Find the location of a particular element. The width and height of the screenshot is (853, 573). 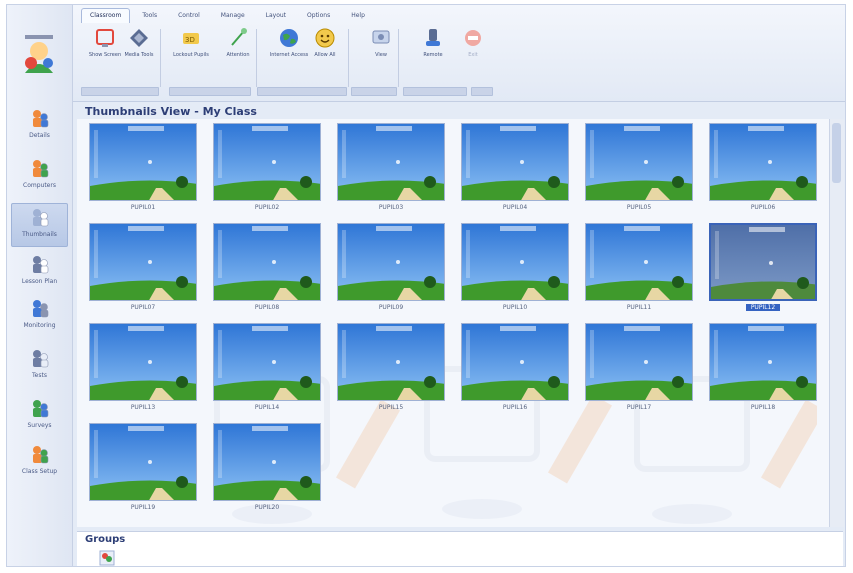

ribbon-button-label: Exit is located at coordinates (473, 55).